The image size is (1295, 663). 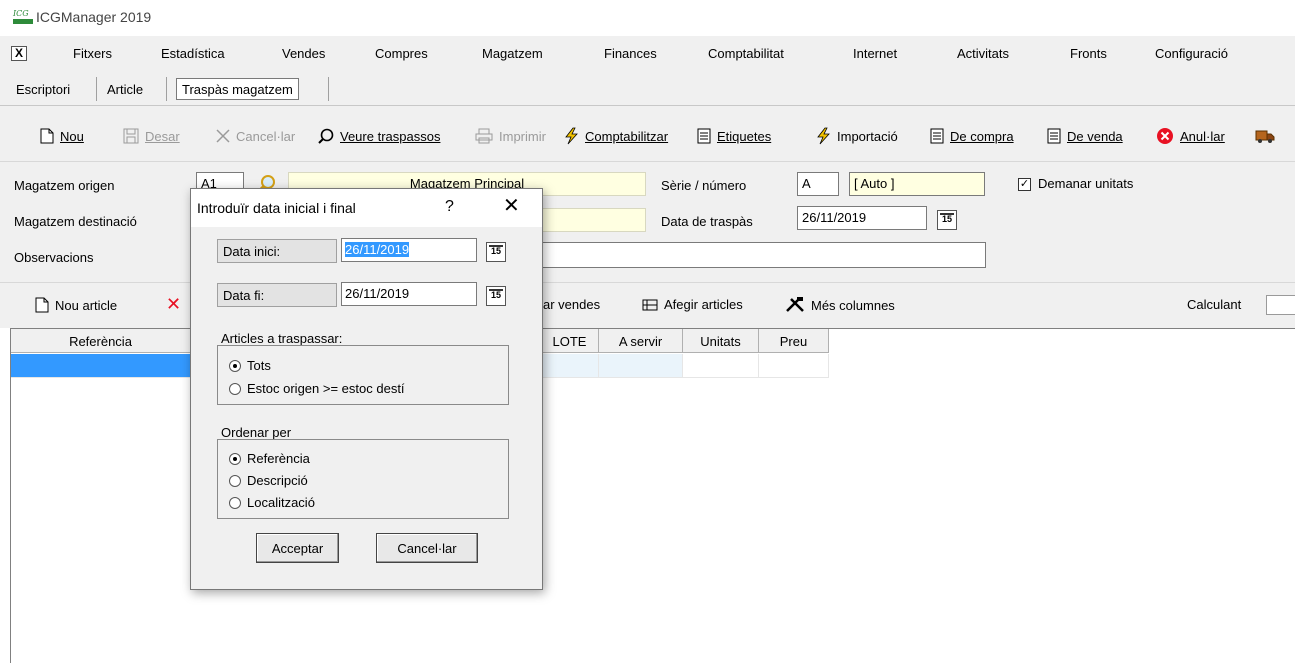 What do you see at coordinates (721, 341) in the screenshot?
I see `column-header-unitats: Unitats` at bounding box center [721, 341].